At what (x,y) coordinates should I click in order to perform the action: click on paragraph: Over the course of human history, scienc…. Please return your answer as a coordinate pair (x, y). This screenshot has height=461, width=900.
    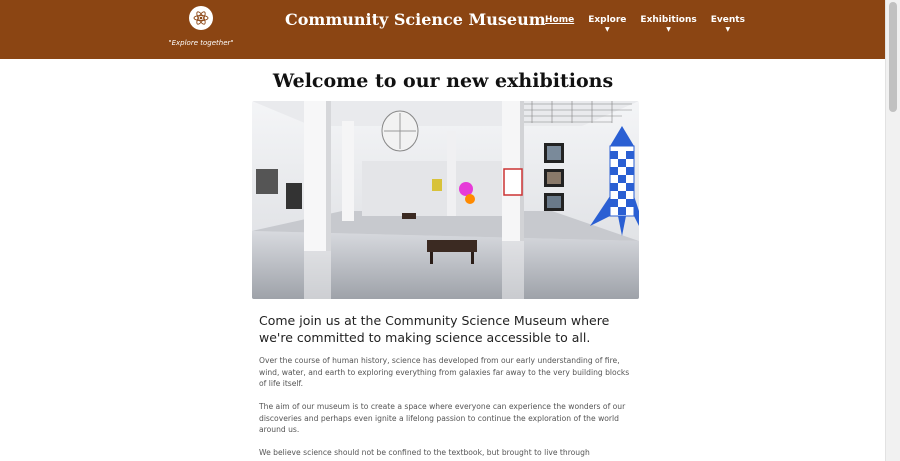
    Looking at the image, I should click on (444, 372).